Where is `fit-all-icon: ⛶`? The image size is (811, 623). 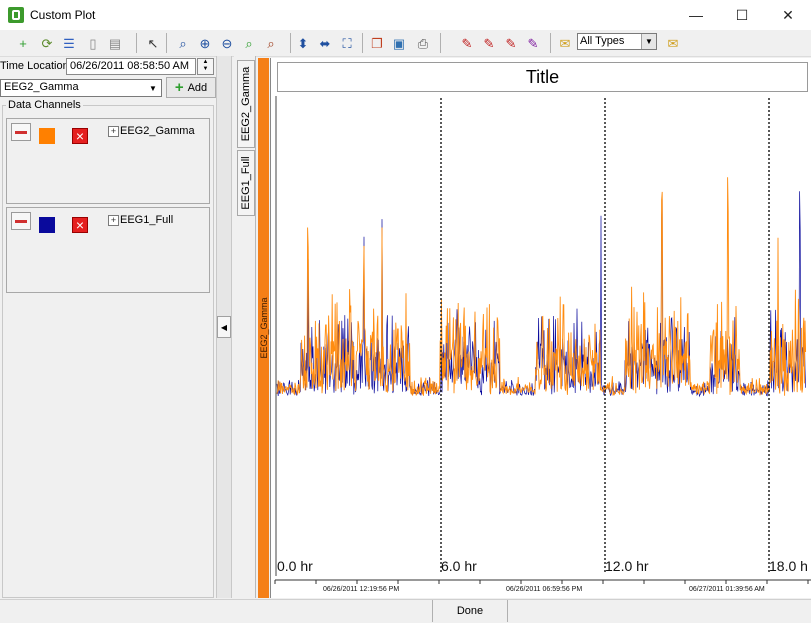 fit-all-icon: ⛶ is located at coordinates (347, 43).